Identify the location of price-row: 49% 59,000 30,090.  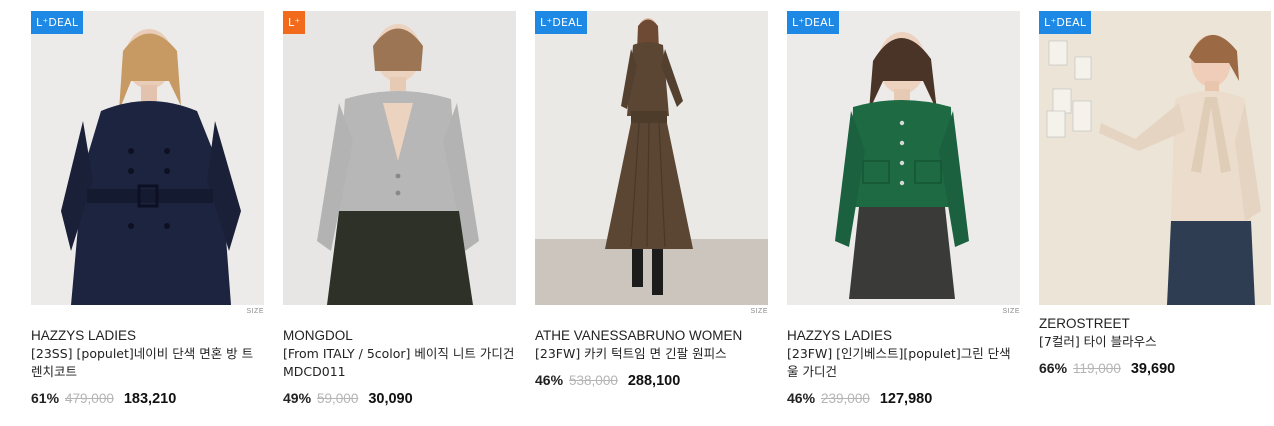
(399, 398).